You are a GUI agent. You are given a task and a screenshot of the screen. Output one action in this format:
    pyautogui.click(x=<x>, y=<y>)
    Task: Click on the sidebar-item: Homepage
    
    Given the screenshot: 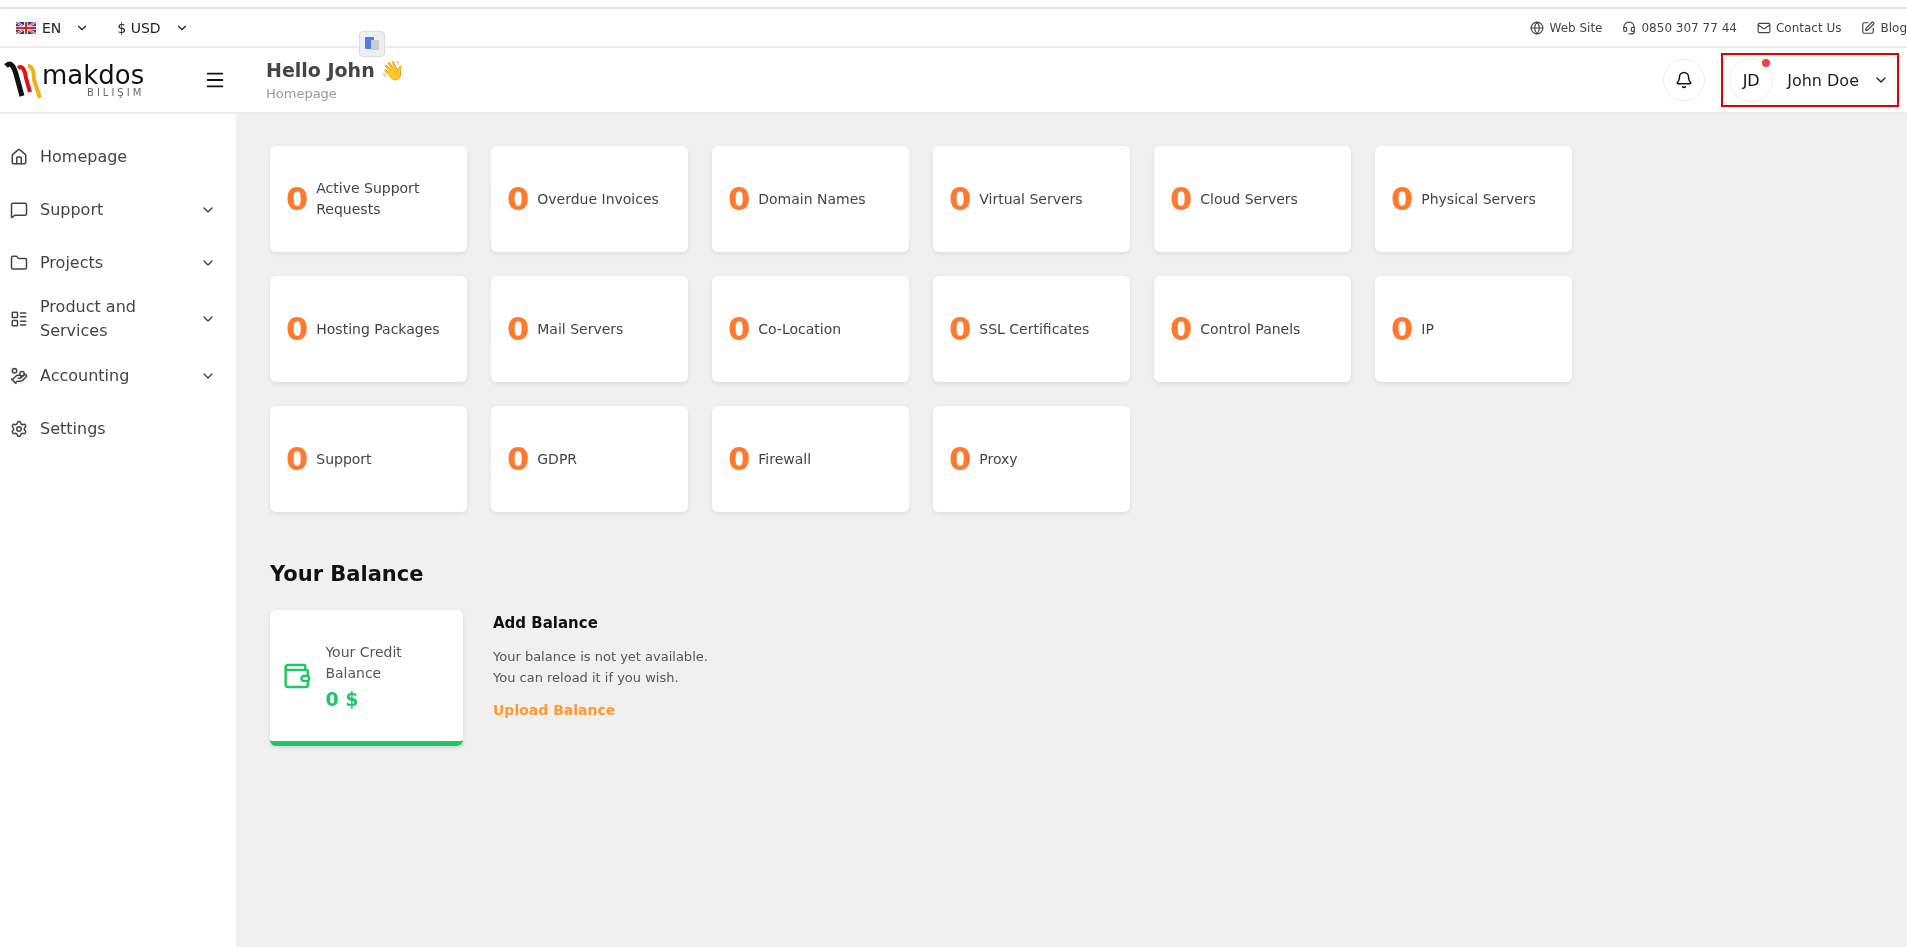 What is the action you would take?
    pyautogui.click(x=118, y=156)
    